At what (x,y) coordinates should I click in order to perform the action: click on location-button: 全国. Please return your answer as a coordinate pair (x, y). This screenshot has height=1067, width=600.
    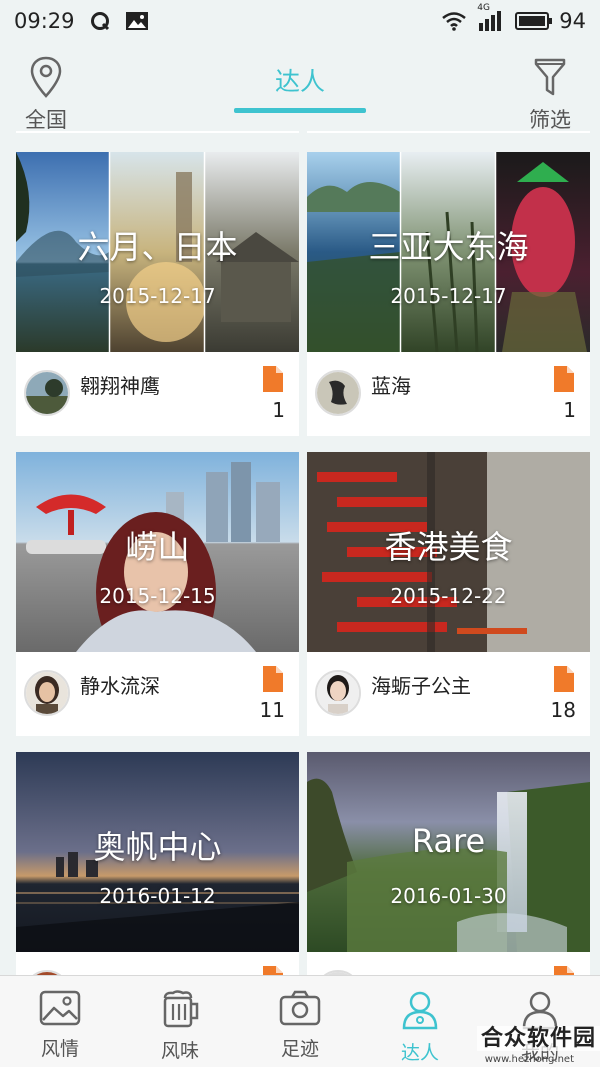
    Looking at the image, I should click on (46, 95).